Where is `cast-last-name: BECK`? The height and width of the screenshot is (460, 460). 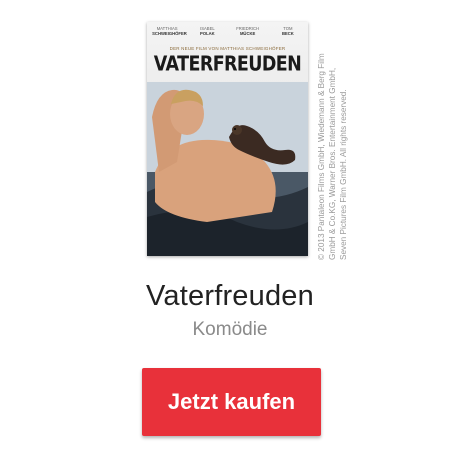
cast-last-name: BECK is located at coordinates (287, 33).